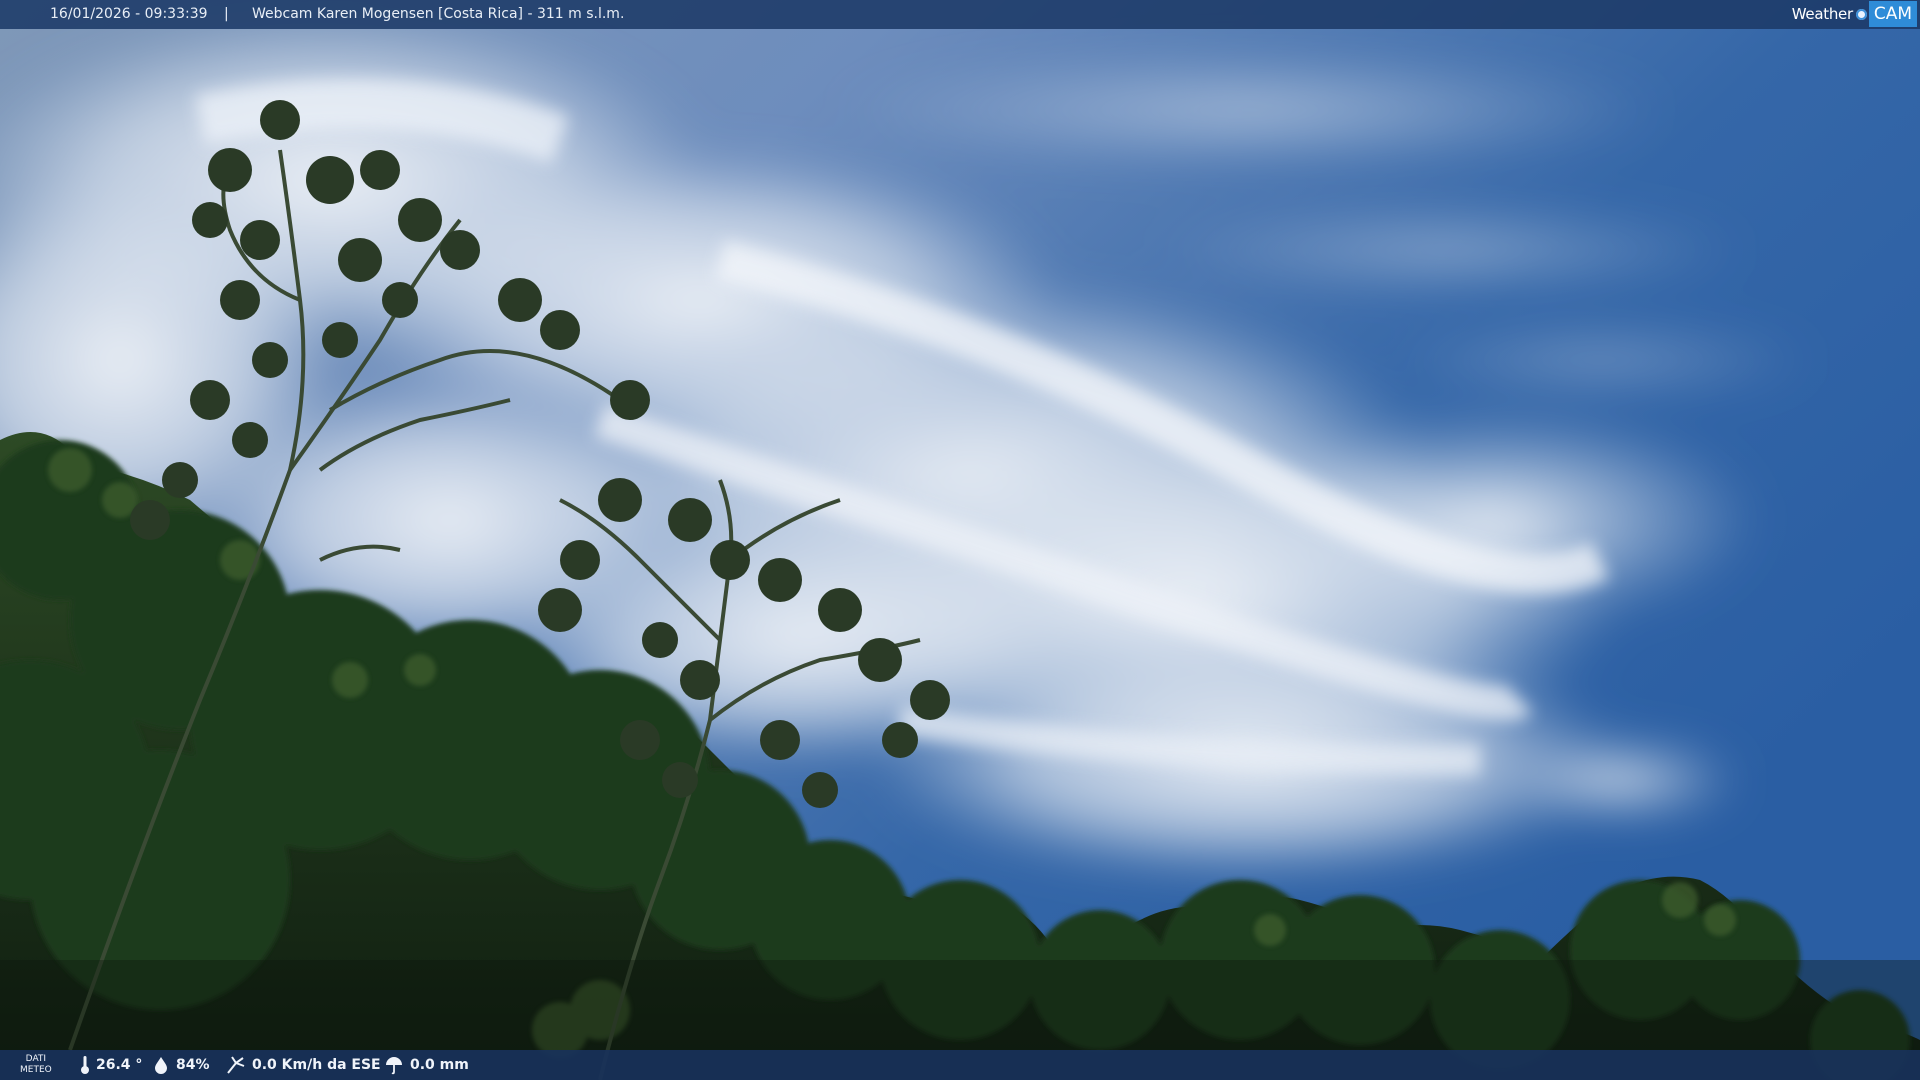  I want to click on weather-data-label: DATI METEO, so click(36, 1065).